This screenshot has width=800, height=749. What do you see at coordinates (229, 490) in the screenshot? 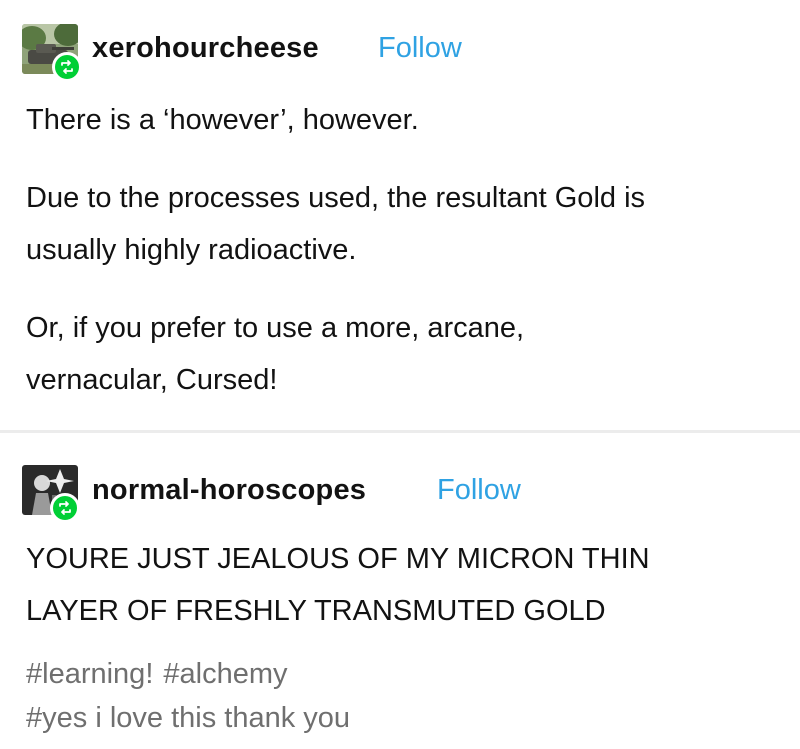
I see `post-2-username: normal-horoscopes` at bounding box center [229, 490].